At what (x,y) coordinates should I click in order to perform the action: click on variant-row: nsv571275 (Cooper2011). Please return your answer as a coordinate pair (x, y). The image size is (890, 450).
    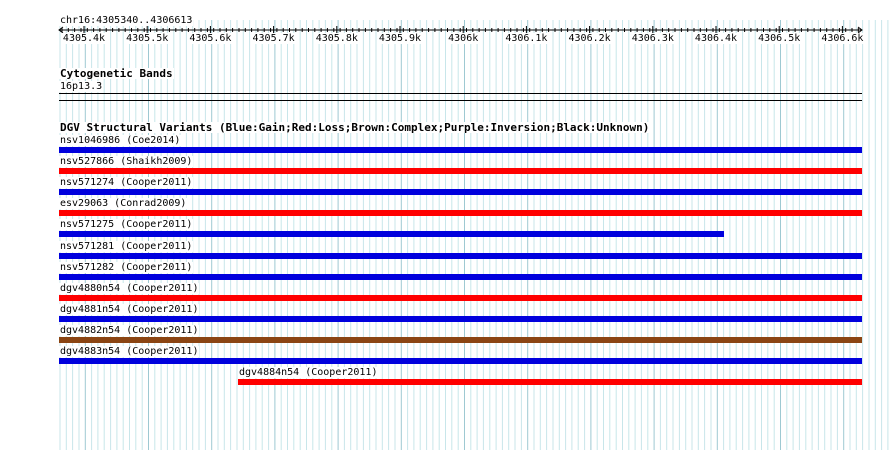
    Looking at the image, I should click on (445, 229).